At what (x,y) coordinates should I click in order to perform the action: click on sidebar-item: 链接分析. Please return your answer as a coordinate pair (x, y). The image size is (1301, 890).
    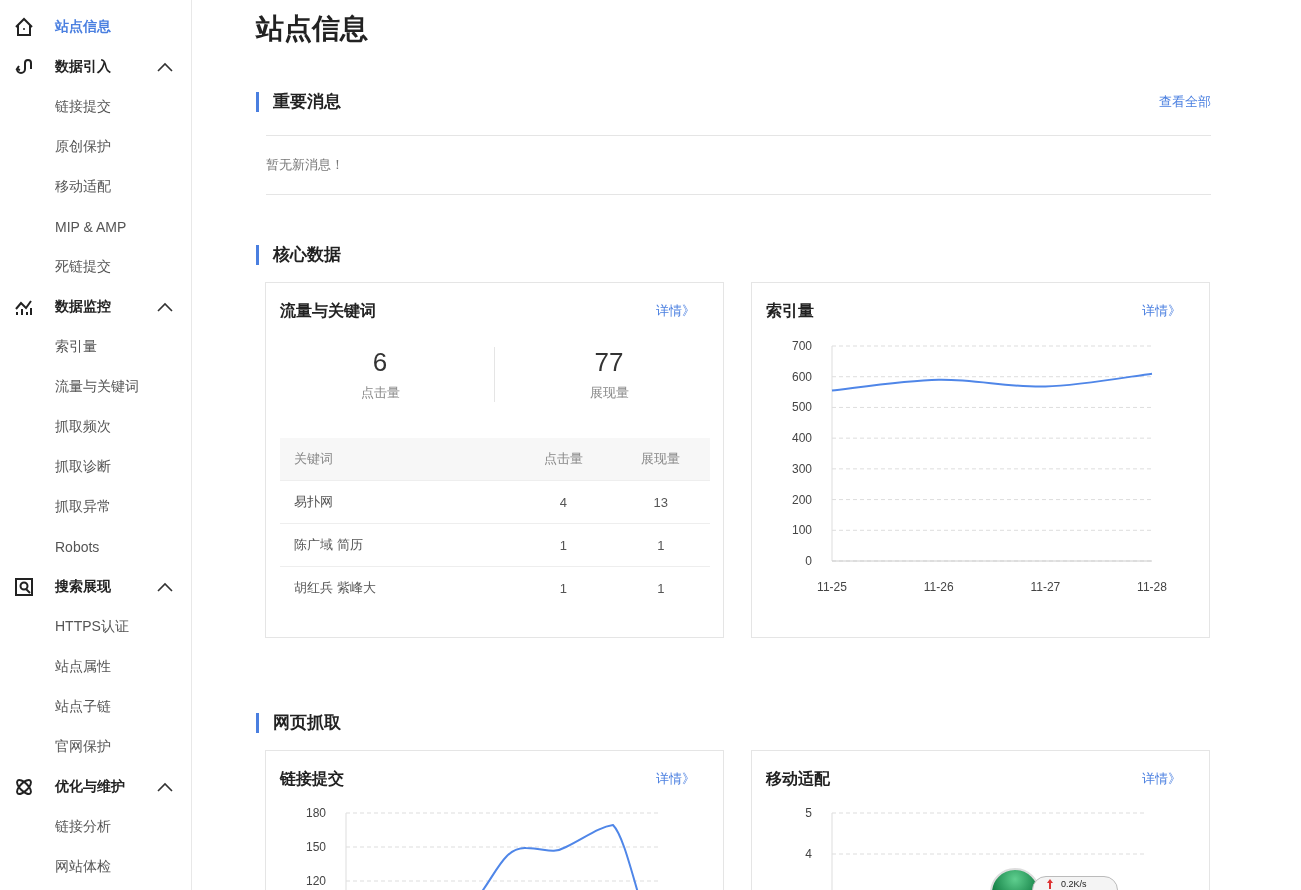
    Looking at the image, I should click on (83, 827).